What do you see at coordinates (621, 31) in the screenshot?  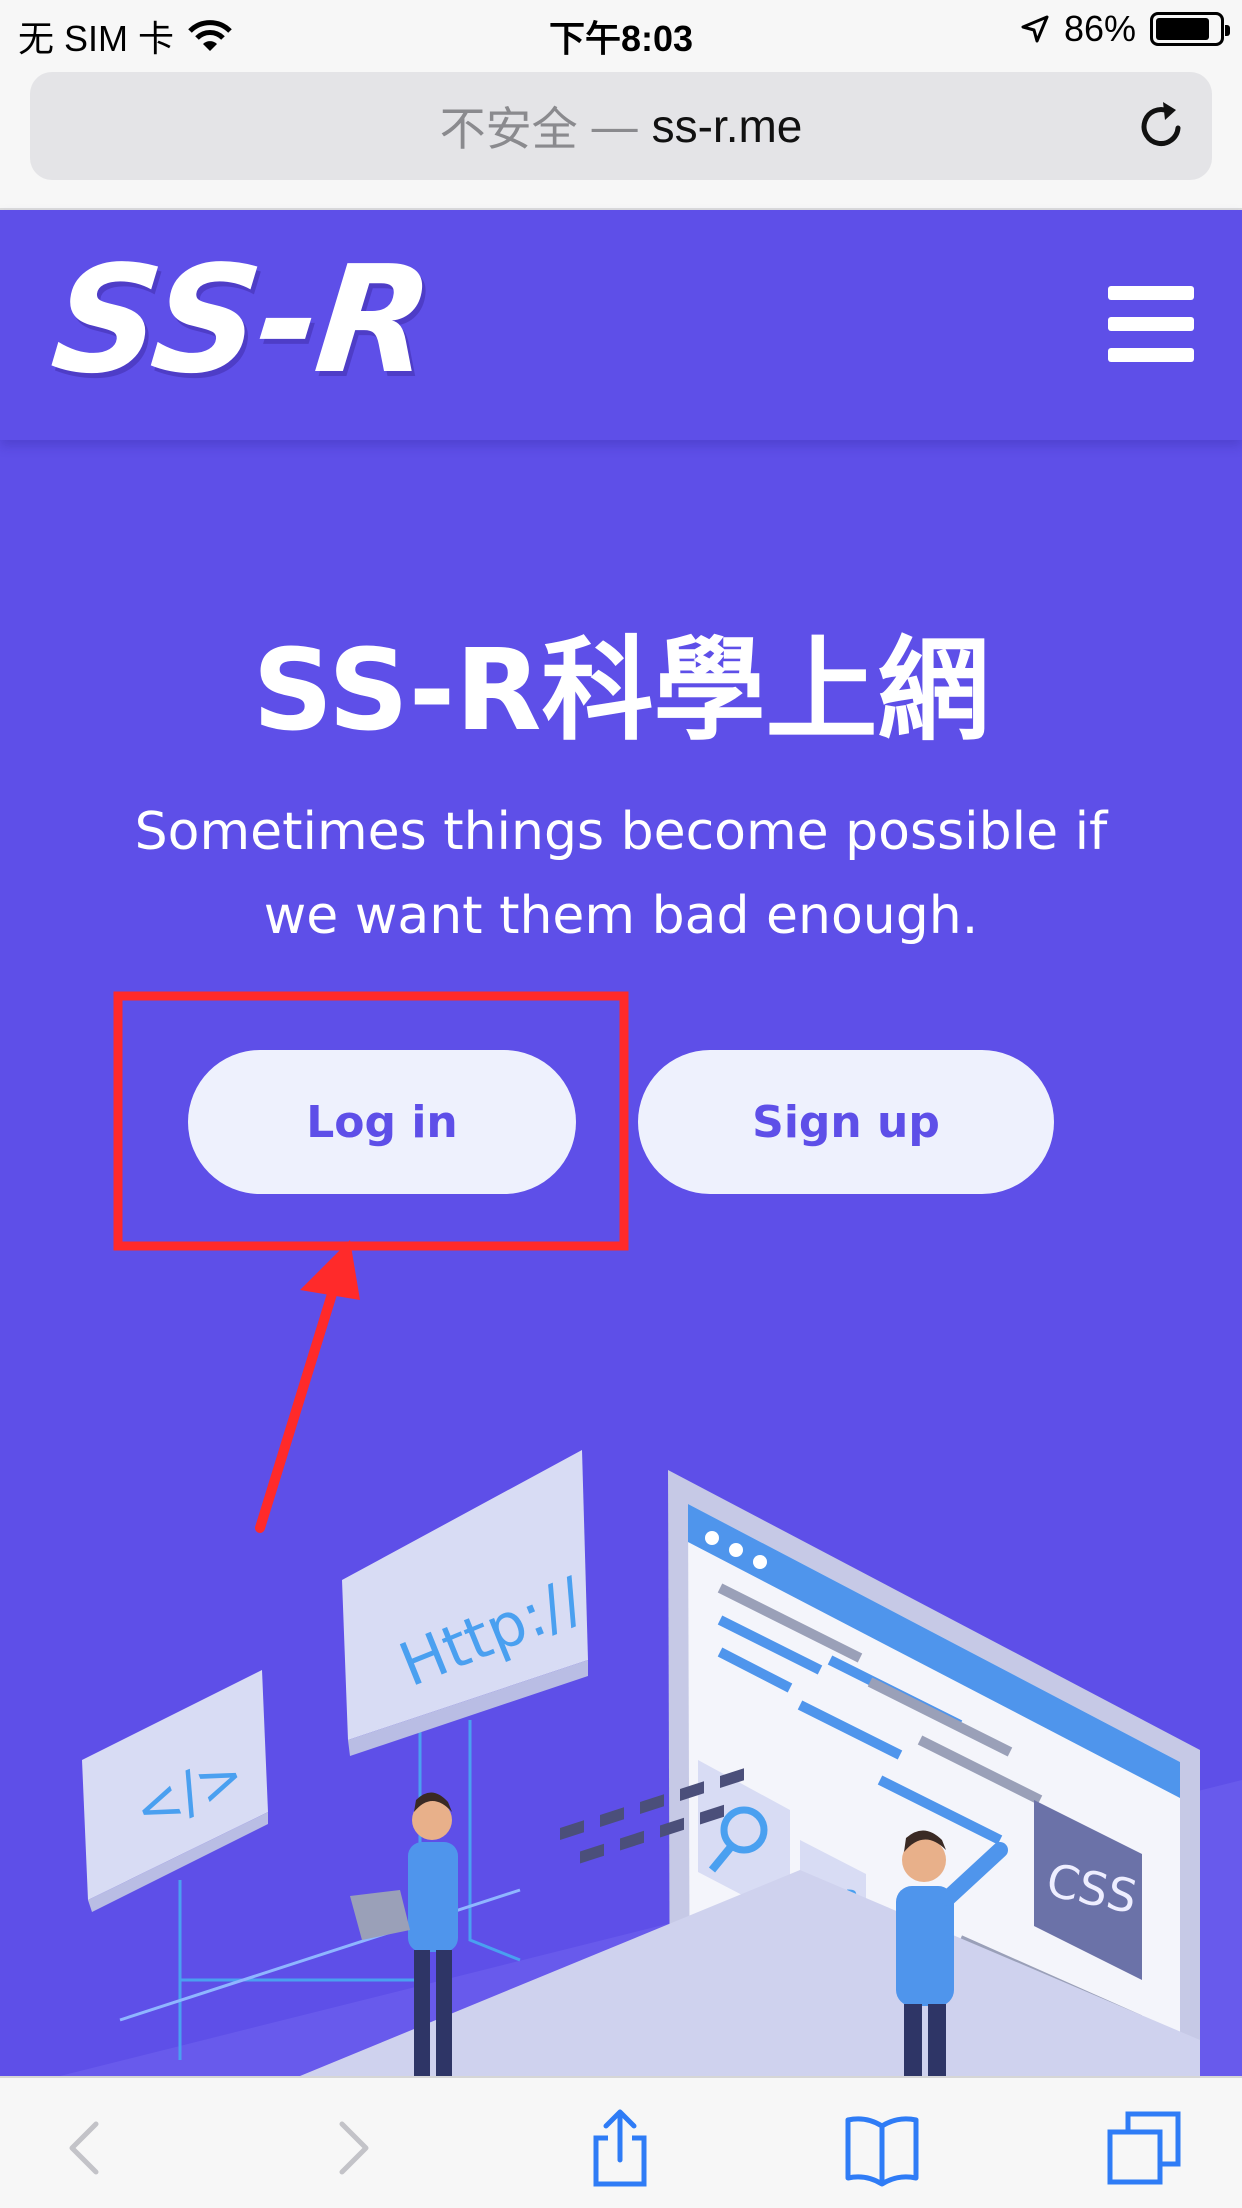 I see `status-bar: 无 SIM 卡 下午8:03 86%` at bounding box center [621, 31].